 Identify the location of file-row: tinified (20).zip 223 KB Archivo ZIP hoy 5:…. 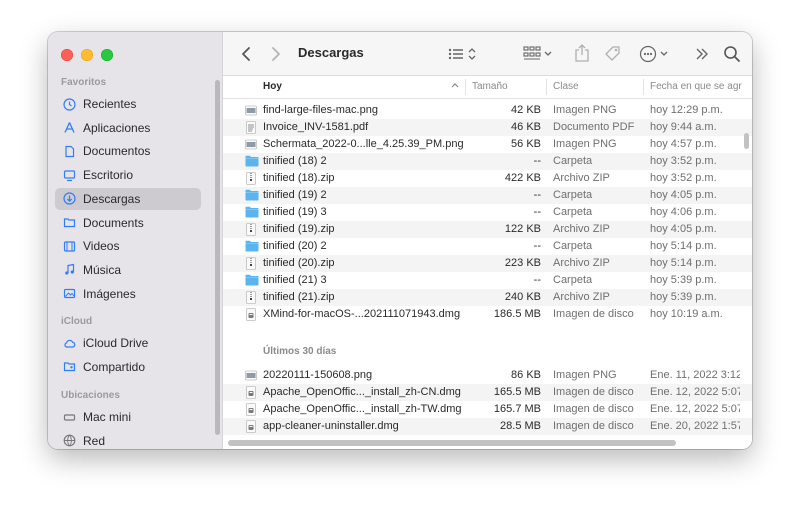
(487, 263).